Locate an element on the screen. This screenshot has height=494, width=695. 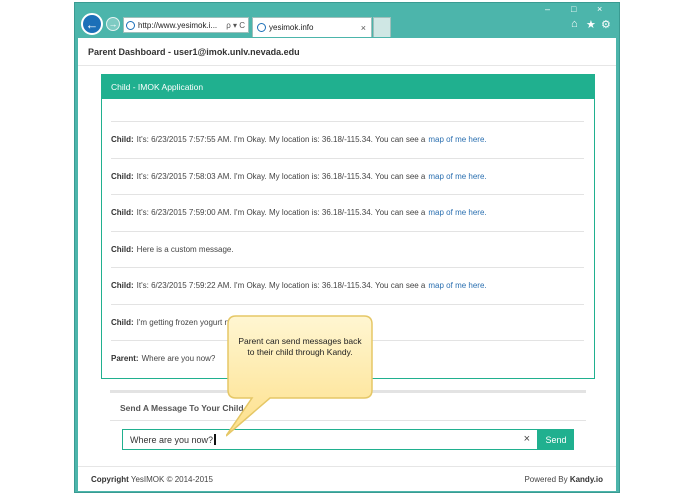
minimize-button: – is located at coordinates (547, 9).